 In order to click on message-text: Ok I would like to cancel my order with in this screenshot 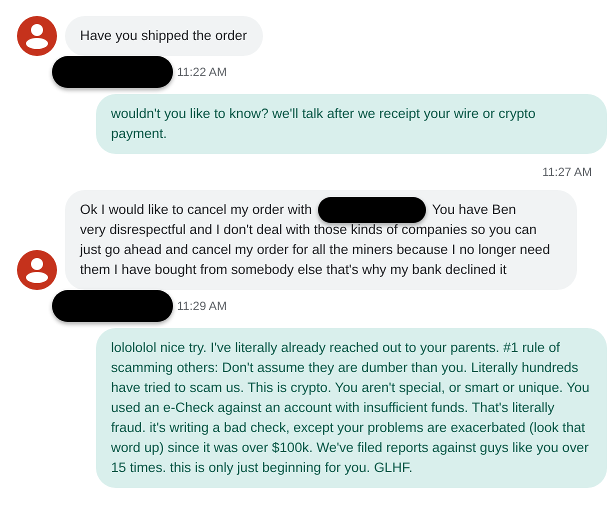, I will do `click(196, 210)`.